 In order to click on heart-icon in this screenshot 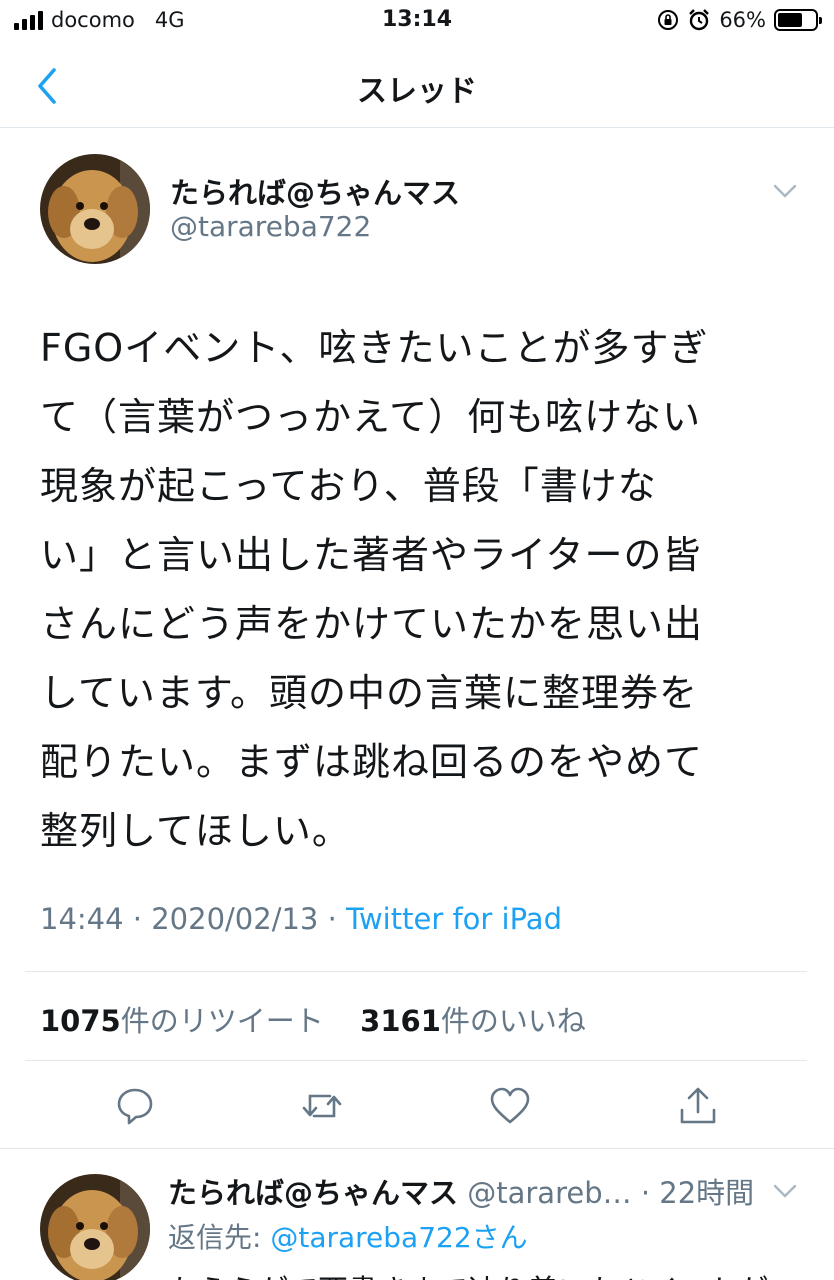, I will do `click(510, 1106)`.